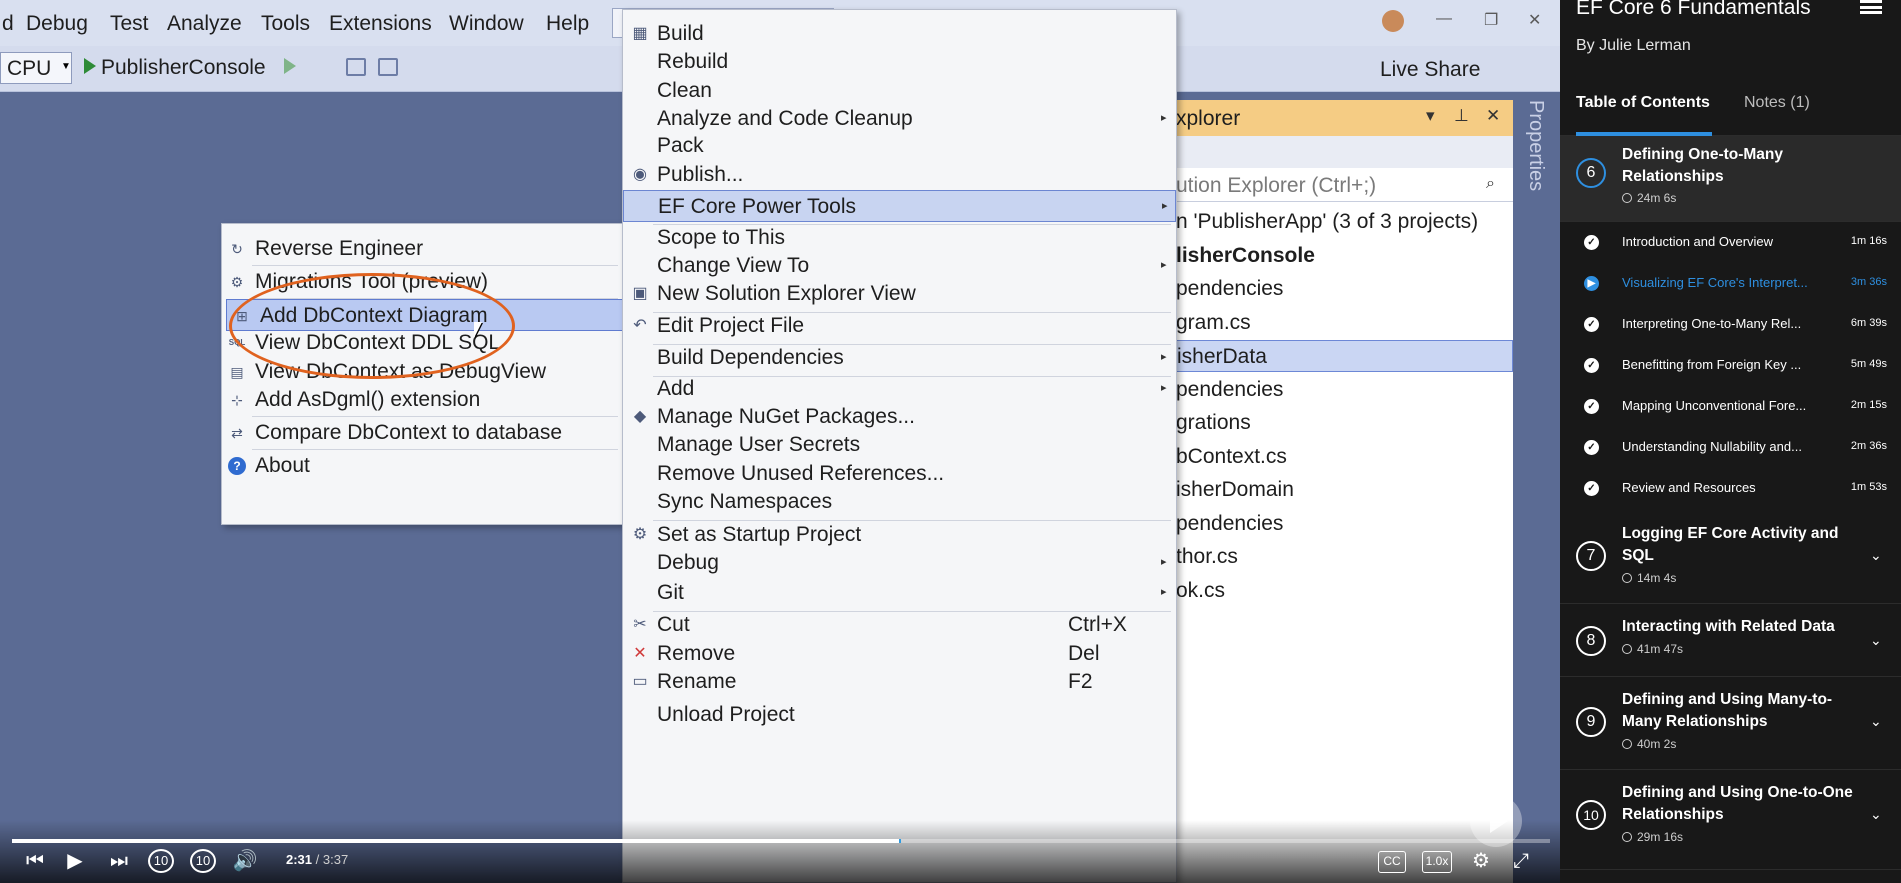 The image size is (1901, 883). What do you see at coordinates (1481, 861) in the screenshot?
I see `settings-icon: ⚙` at bounding box center [1481, 861].